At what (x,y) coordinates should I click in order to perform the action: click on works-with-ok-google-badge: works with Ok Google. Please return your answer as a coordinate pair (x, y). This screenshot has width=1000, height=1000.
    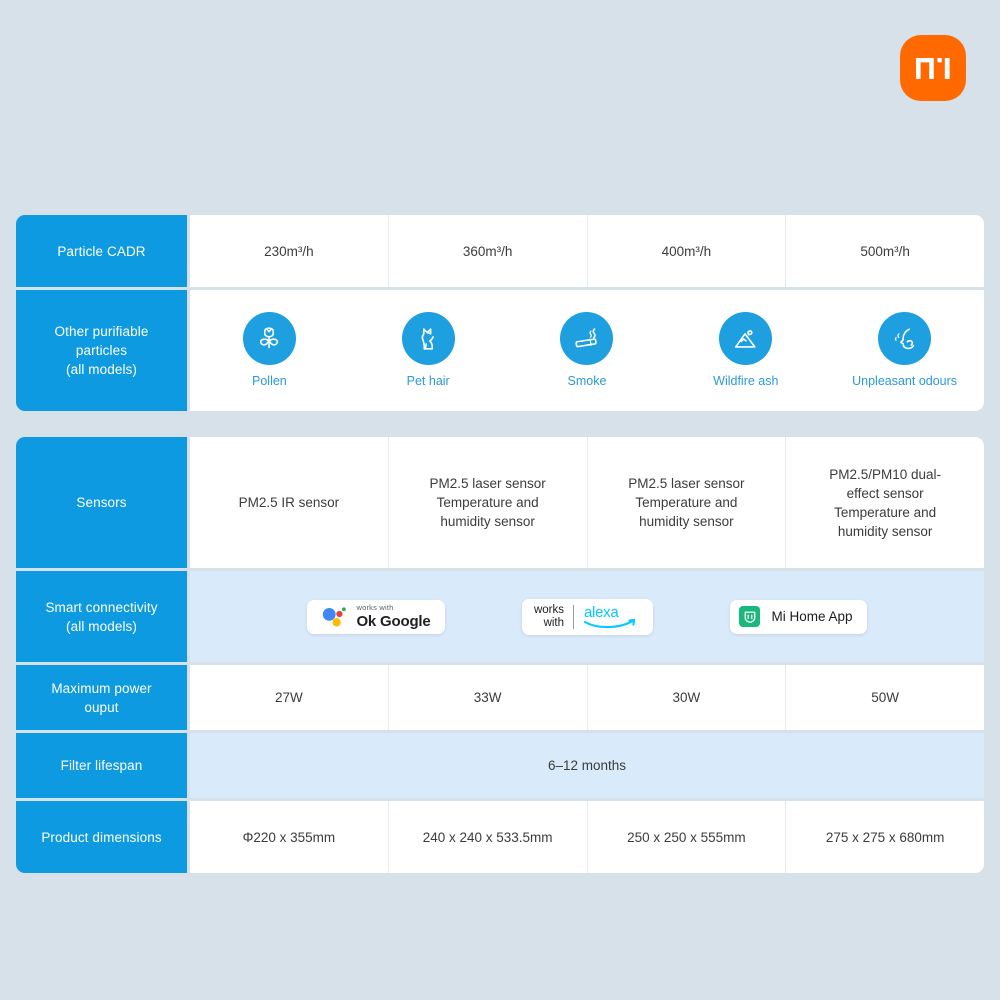
    Looking at the image, I should click on (376, 616).